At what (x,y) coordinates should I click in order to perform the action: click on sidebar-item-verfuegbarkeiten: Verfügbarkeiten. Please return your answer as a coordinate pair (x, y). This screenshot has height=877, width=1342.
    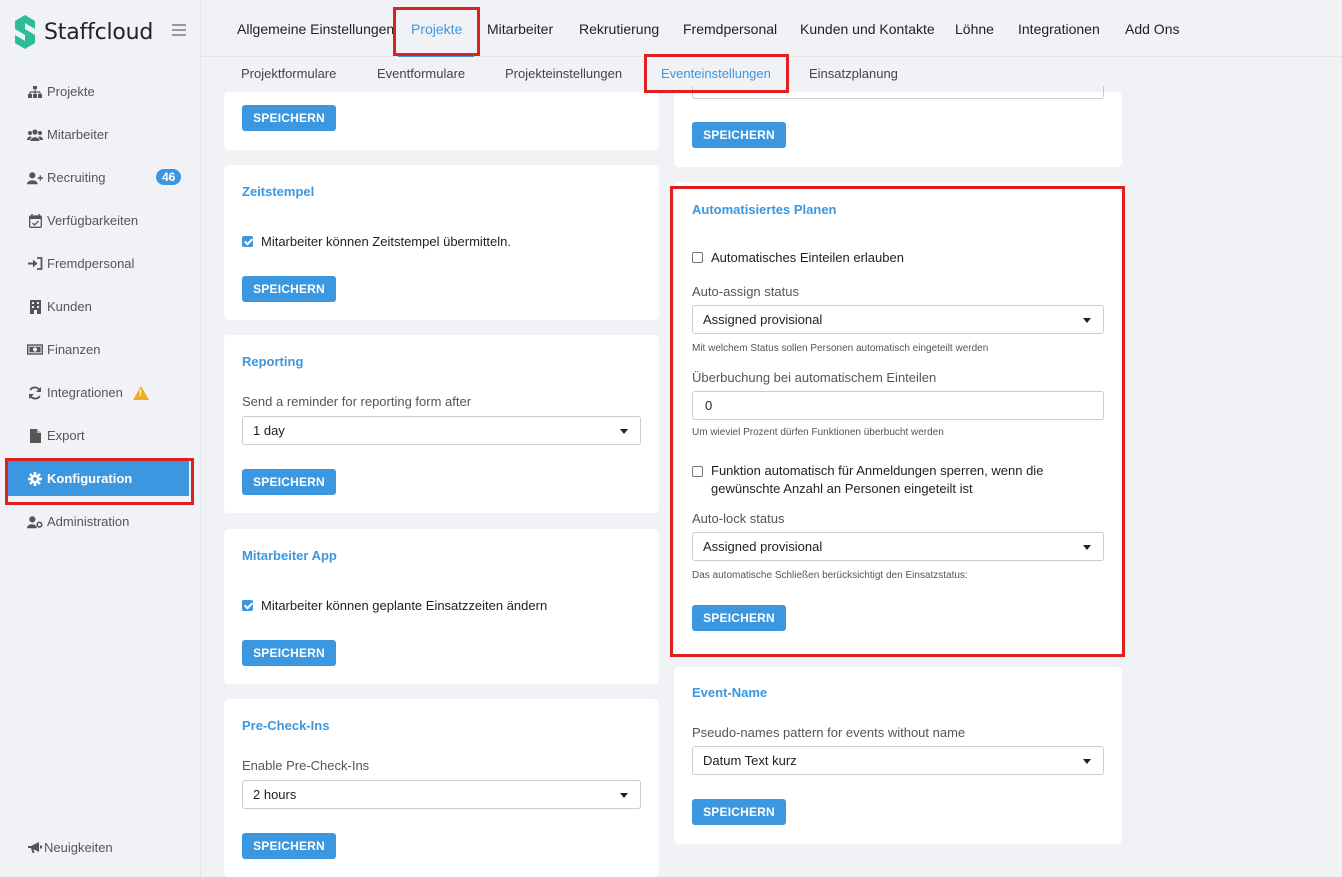
    Looking at the image, I should click on (100, 220).